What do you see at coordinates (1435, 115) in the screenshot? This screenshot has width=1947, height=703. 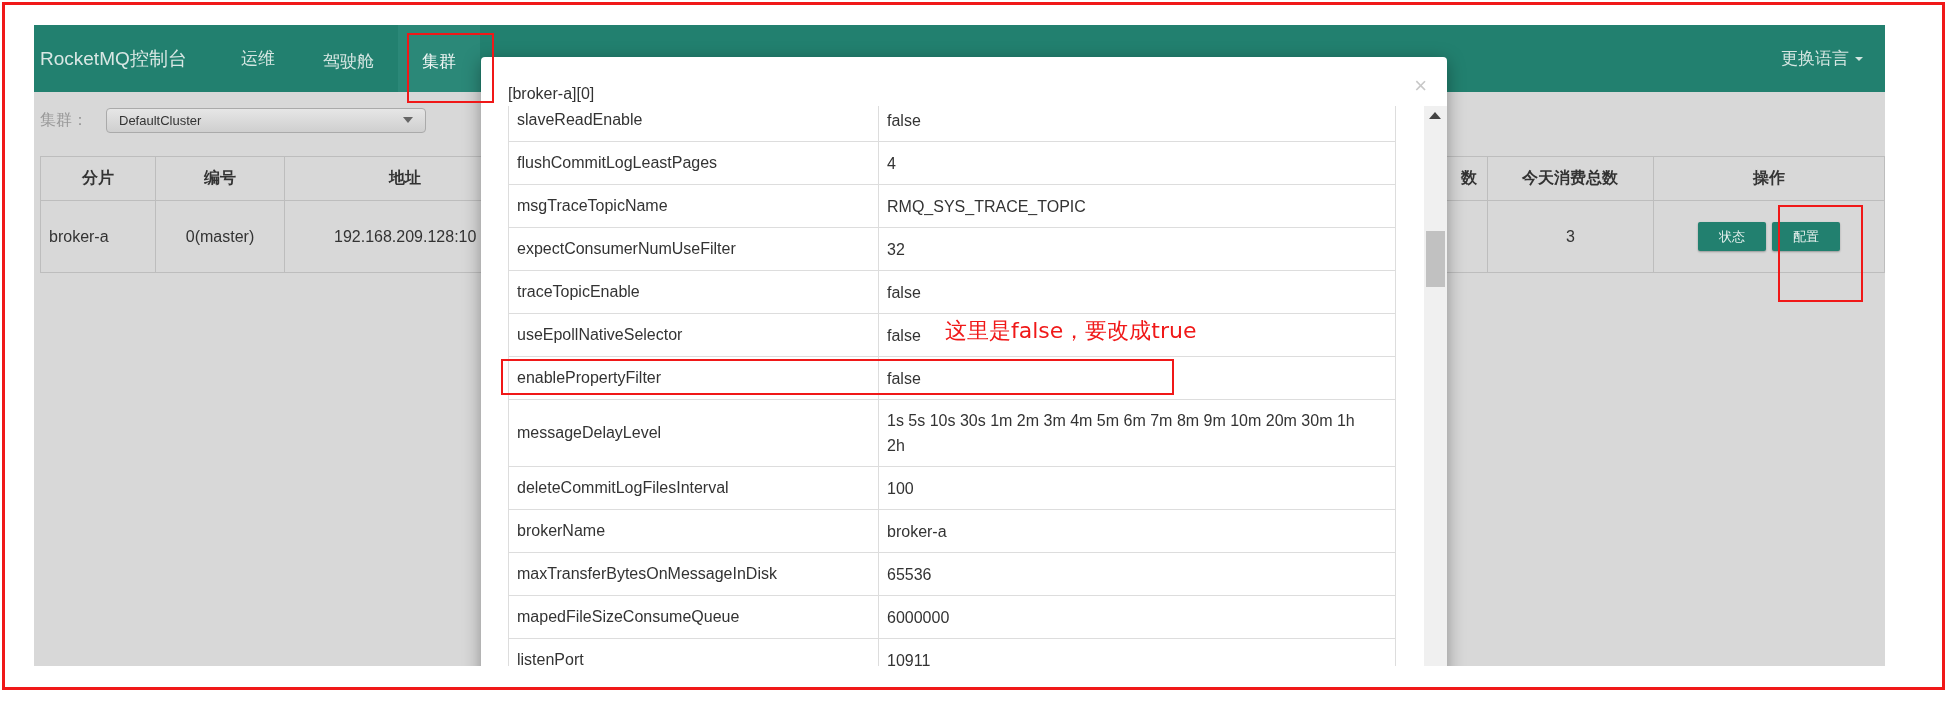 I see `scroll-up-icon` at bounding box center [1435, 115].